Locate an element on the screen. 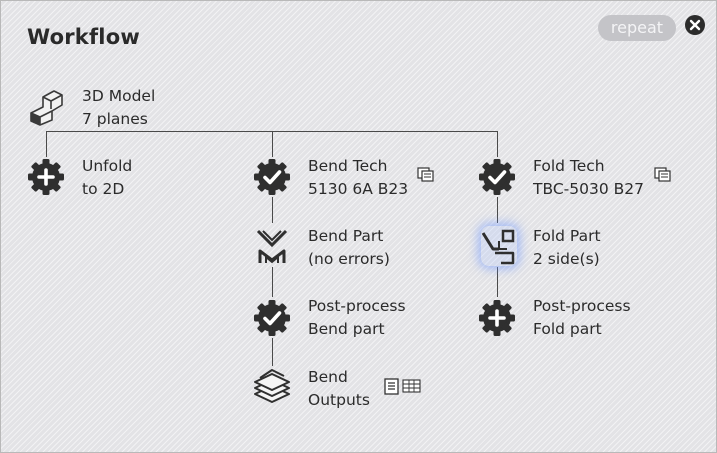 The height and width of the screenshot is (453, 717). node-title: Bend Tech is located at coordinates (348, 166).